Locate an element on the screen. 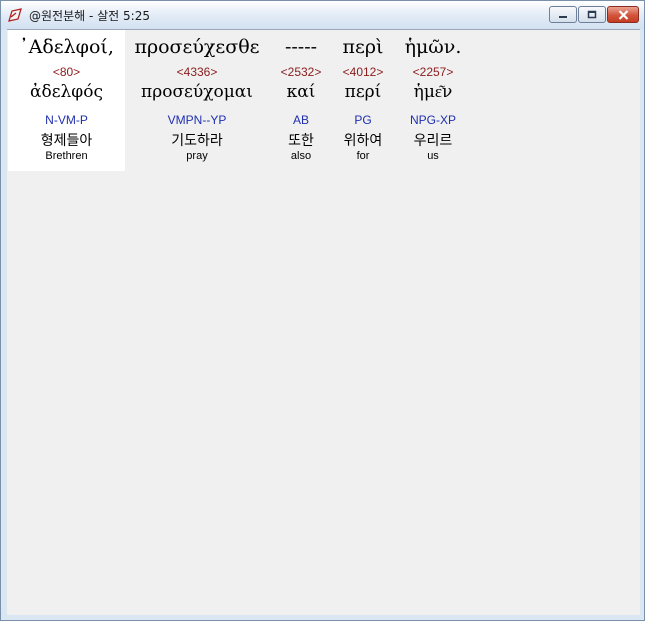  minimize-button is located at coordinates (563, 14).